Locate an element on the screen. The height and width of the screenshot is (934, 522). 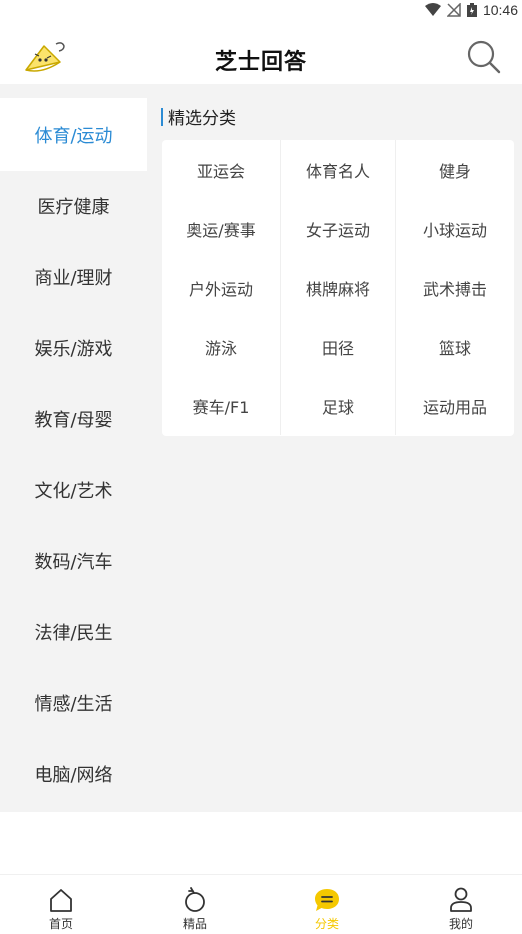
sidebar-item-label: 数码/汽车 is located at coordinates (73, 562).